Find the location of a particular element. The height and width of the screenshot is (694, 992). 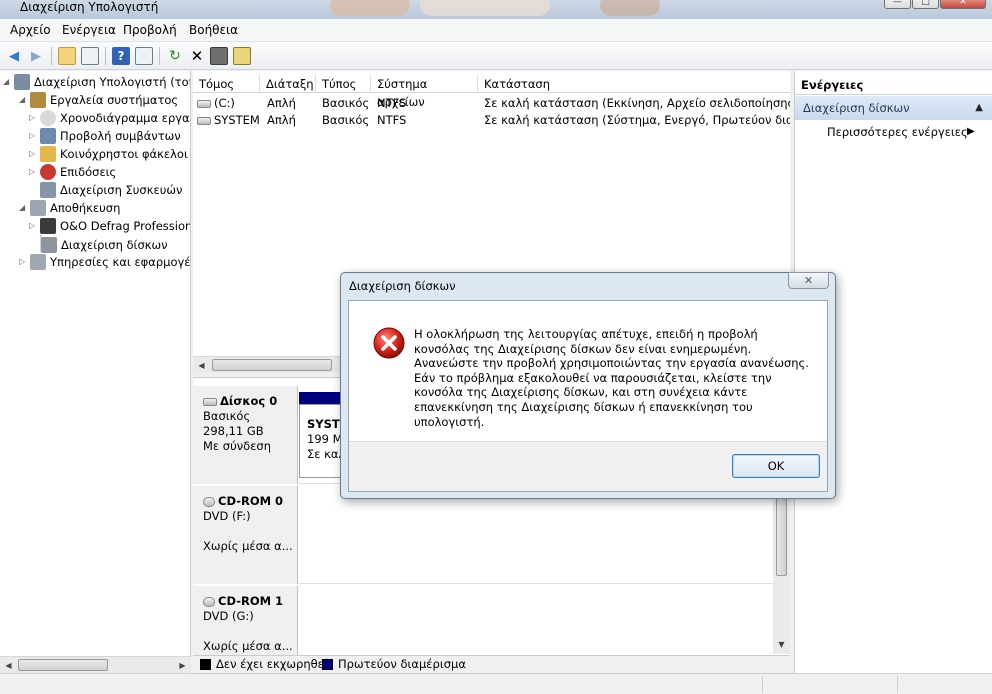

back-icon: ◀ is located at coordinates (14, 56).